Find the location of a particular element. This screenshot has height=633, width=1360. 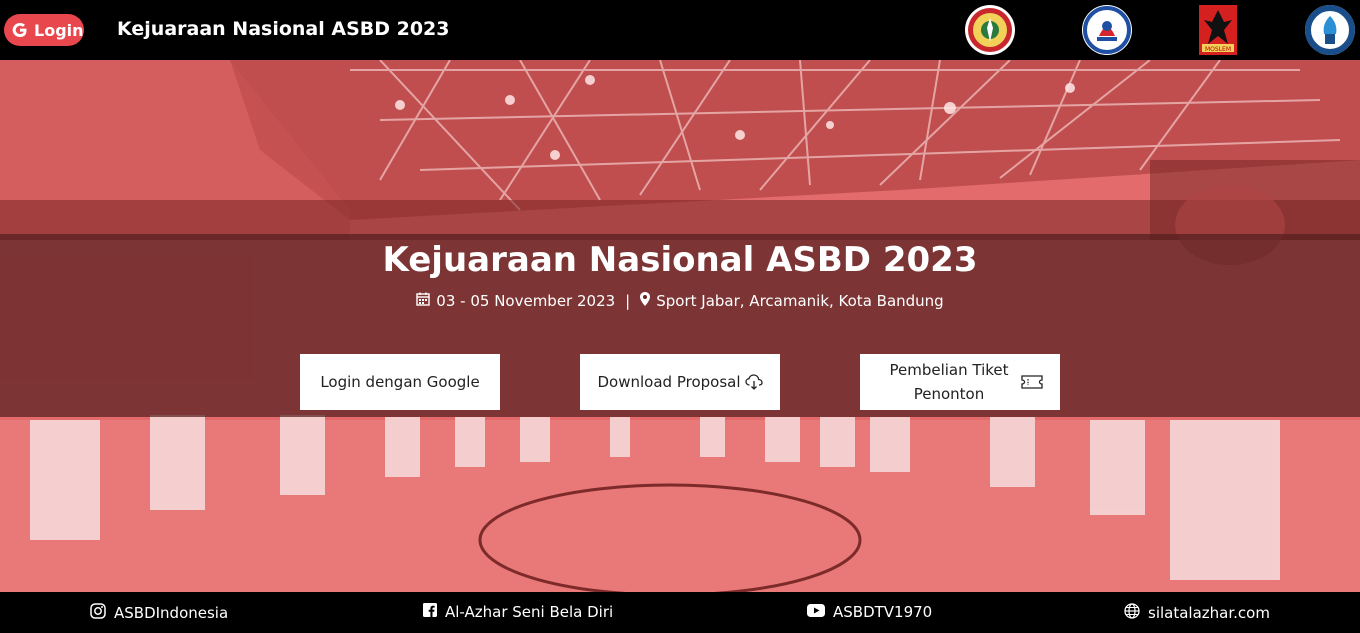

buy-ticket-label: Pembelian Tiket Penonton is located at coordinates (948, 382).